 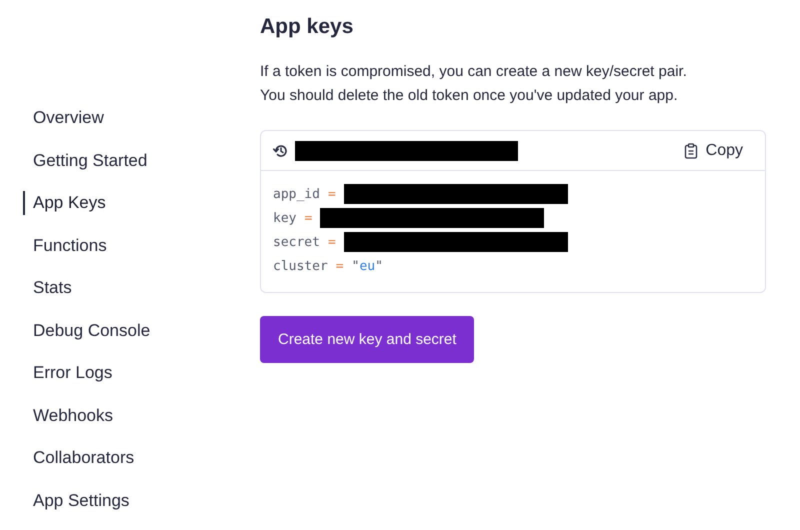 I want to click on code-key: app_id, so click(x=296, y=194).